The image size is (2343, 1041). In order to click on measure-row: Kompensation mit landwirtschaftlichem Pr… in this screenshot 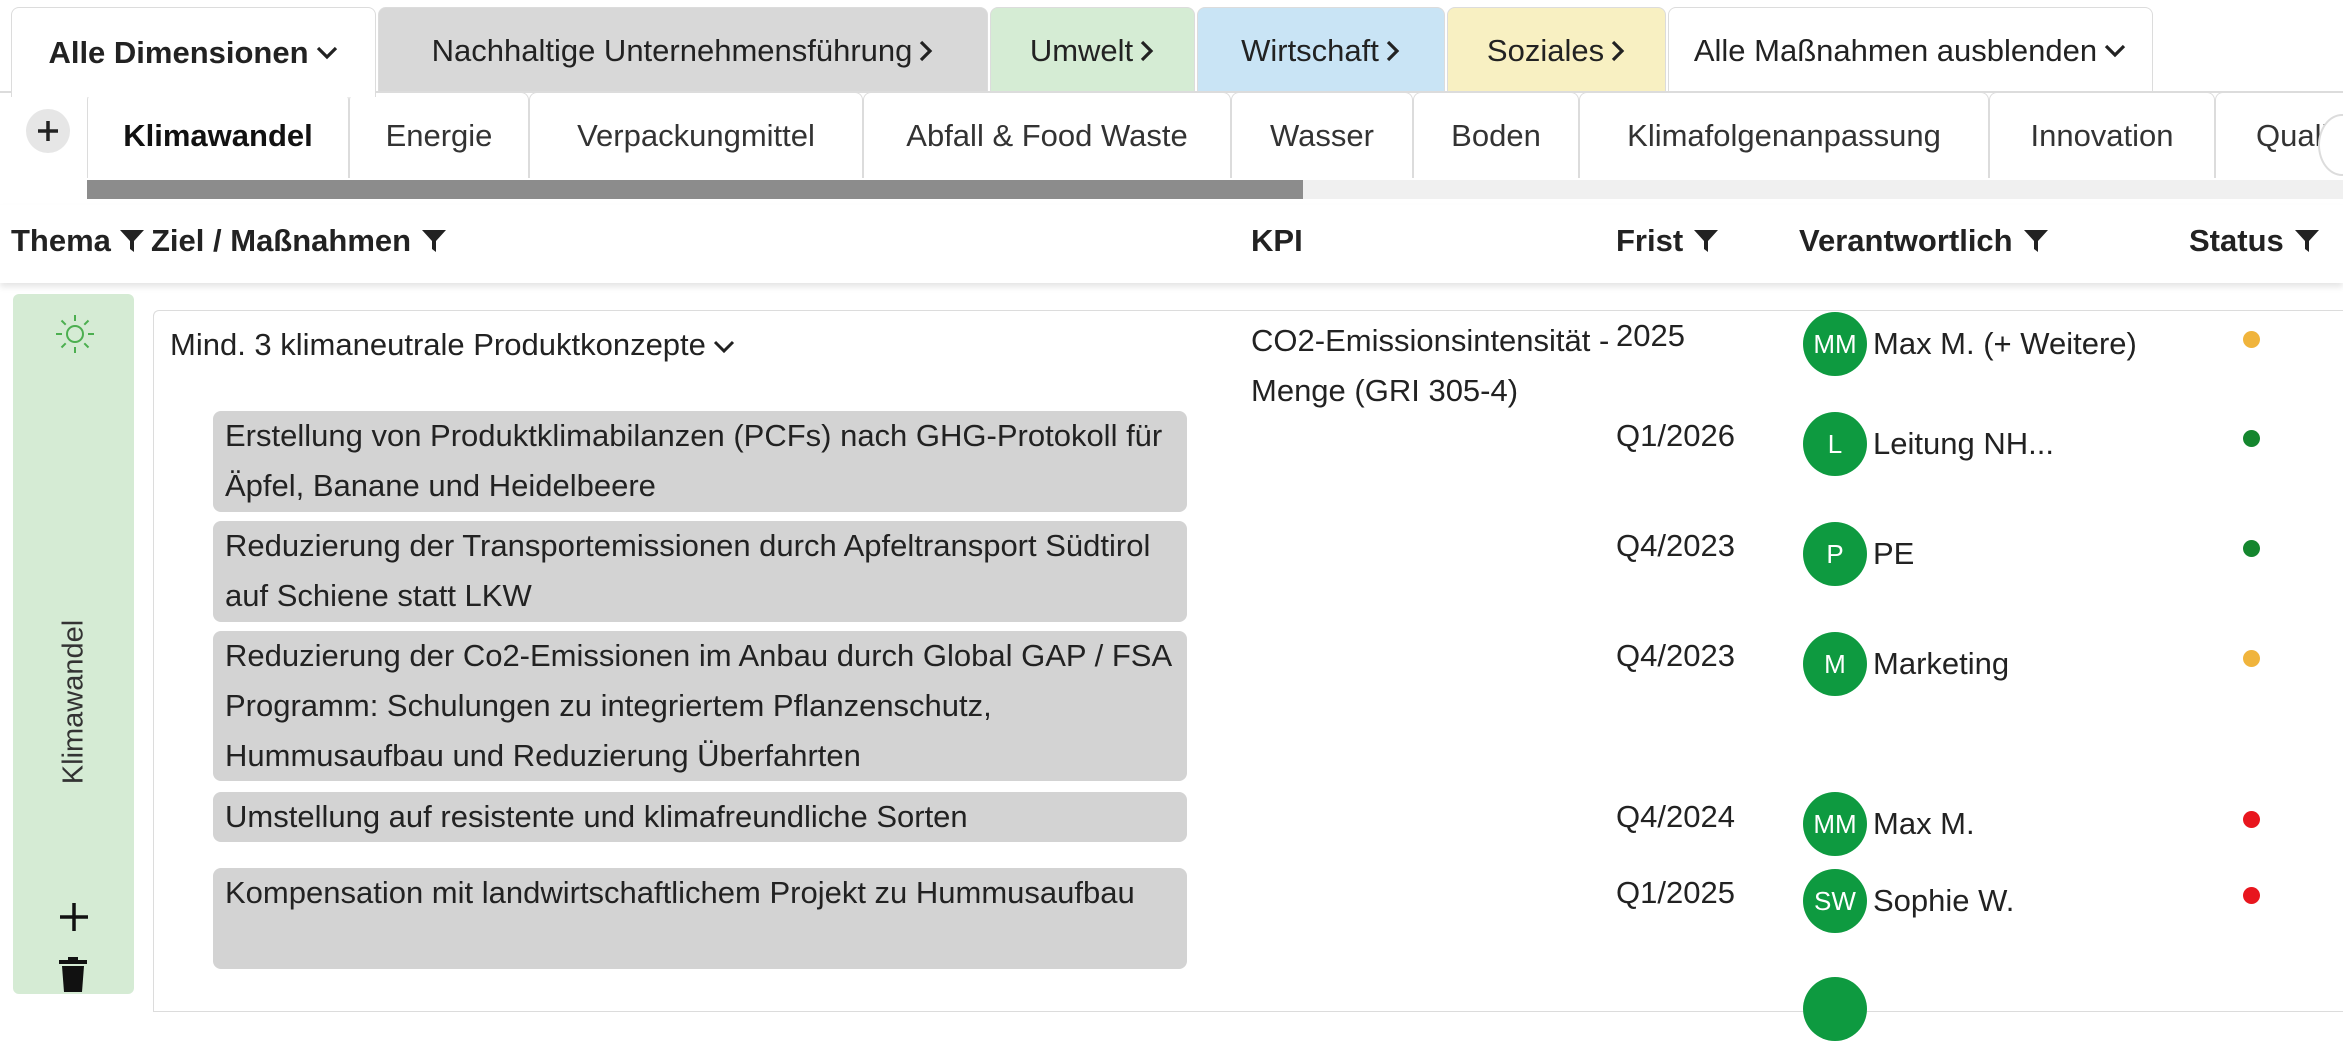, I will do `click(700, 918)`.